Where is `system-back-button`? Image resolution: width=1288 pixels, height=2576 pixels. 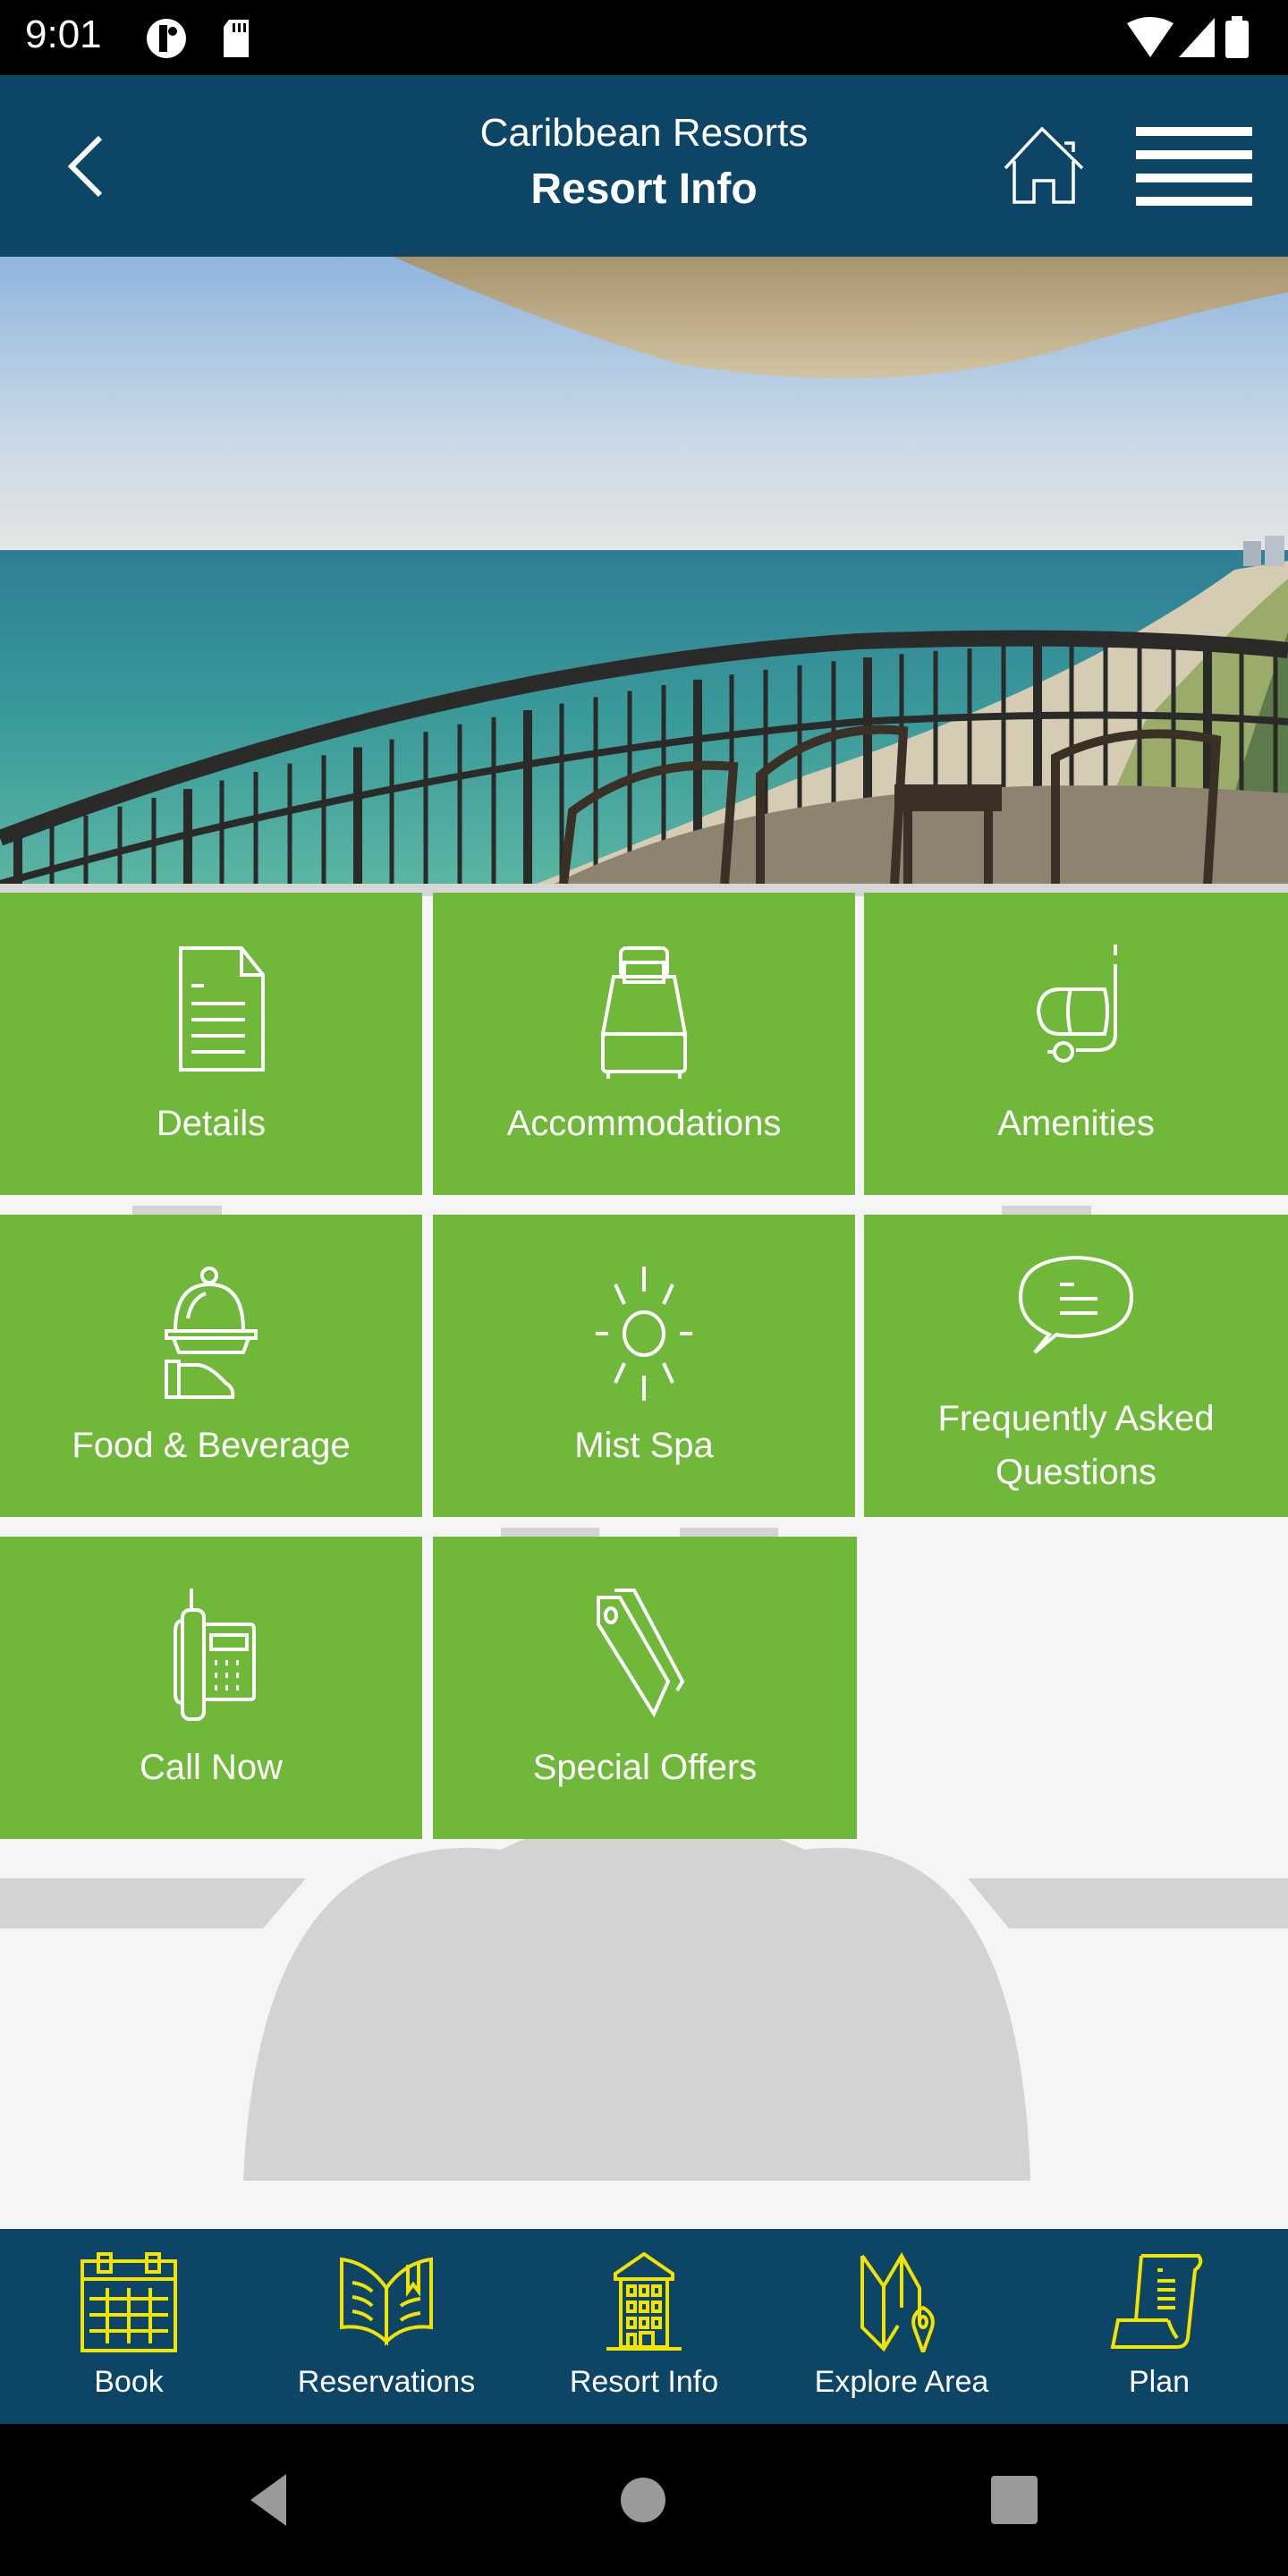
system-back-button is located at coordinates (267, 2500).